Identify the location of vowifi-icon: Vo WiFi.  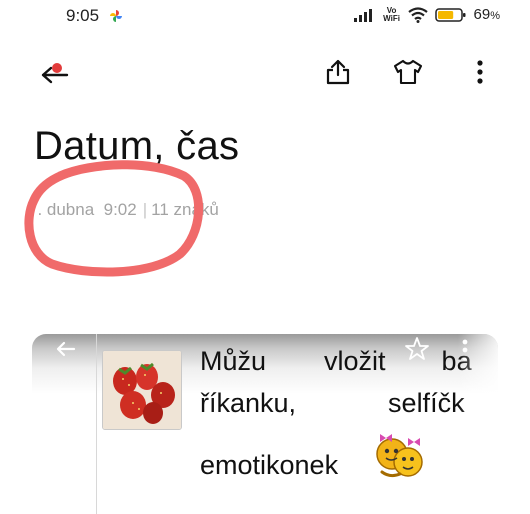
(392, 14).